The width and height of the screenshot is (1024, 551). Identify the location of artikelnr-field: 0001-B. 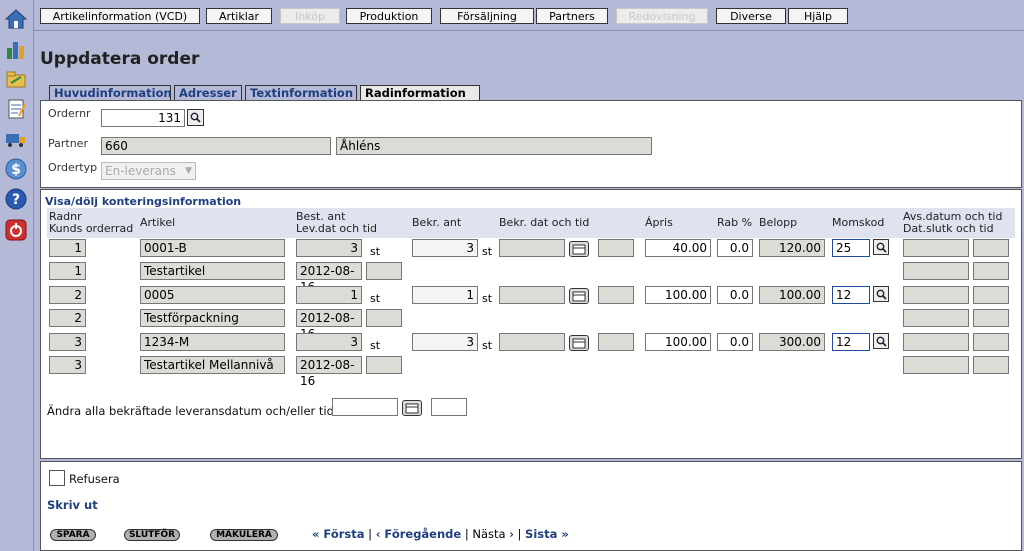
(212, 248).